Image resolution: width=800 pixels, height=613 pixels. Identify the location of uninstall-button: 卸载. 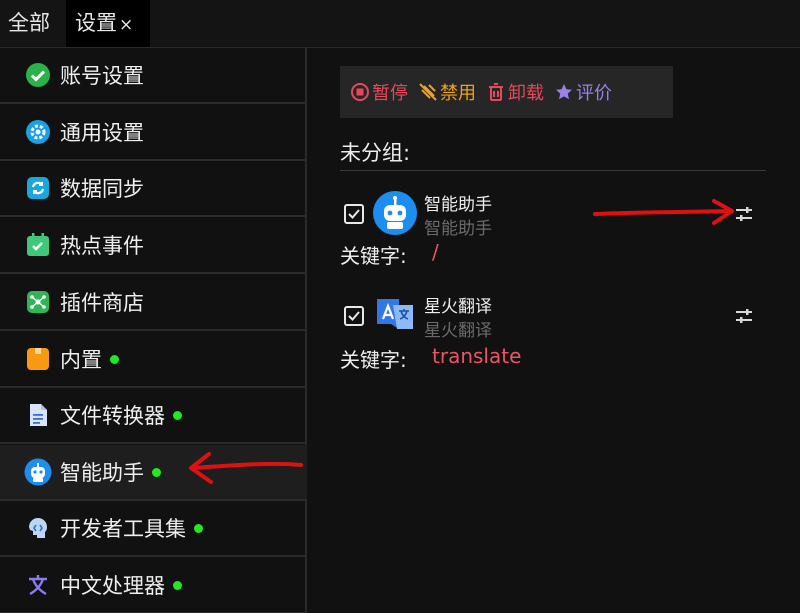
(515, 92).